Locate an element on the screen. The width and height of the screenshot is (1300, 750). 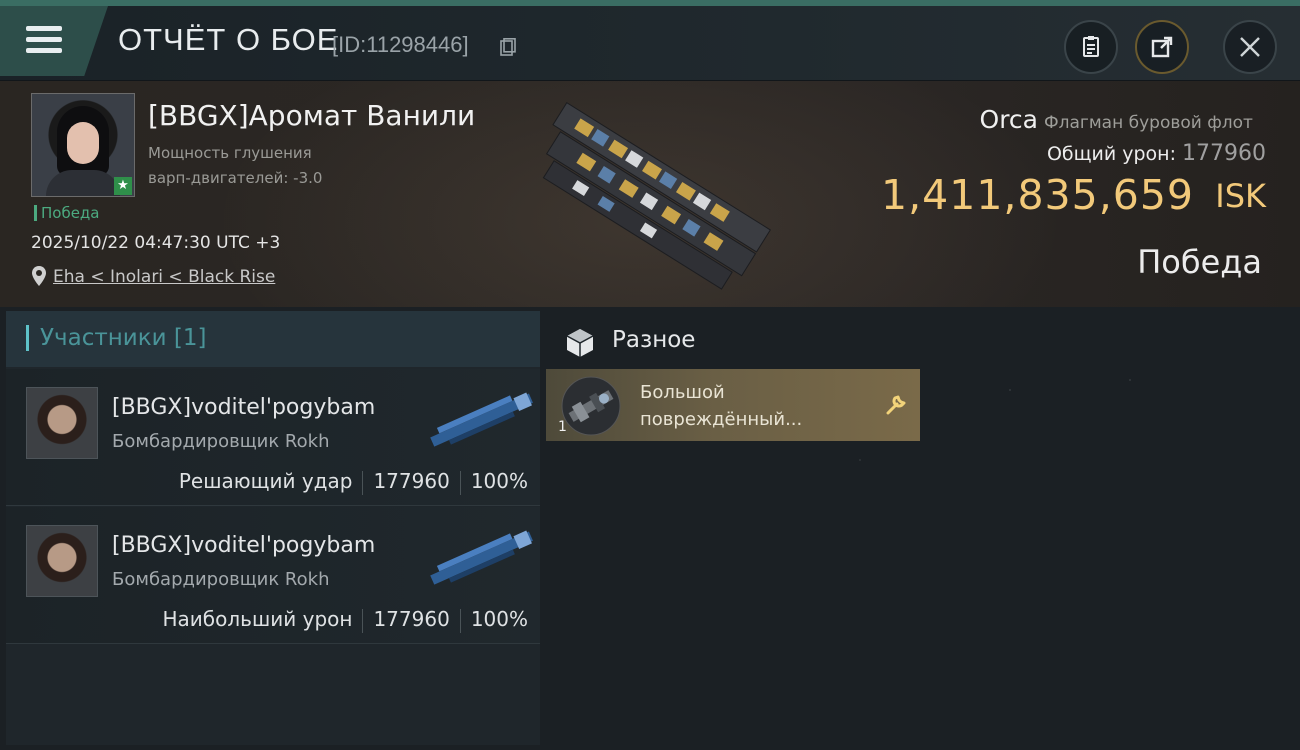
close-icon is located at coordinates (1250, 47).